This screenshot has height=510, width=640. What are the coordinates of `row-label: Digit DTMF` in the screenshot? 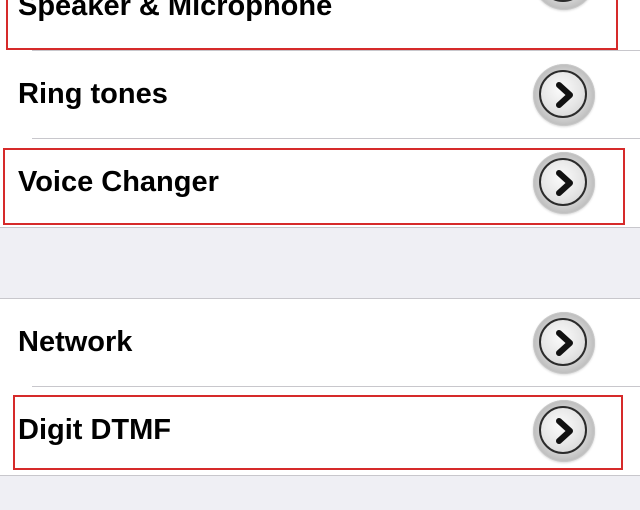 It's located at (95, 430).